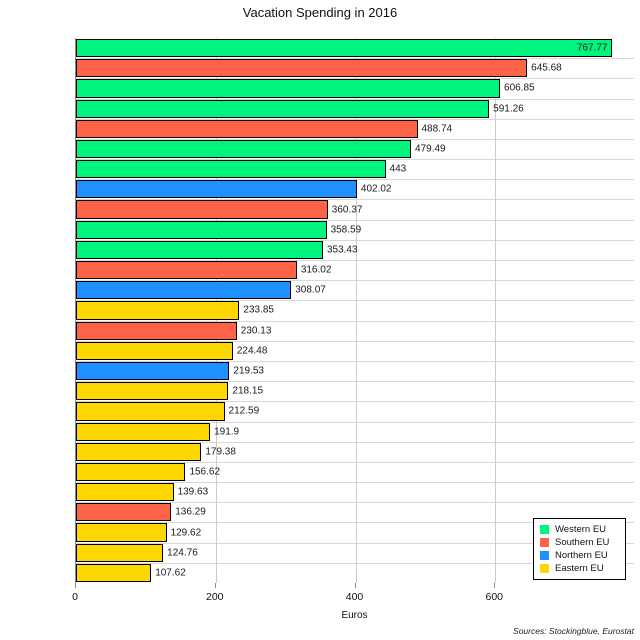 This screenshot has width=640, height=640. I want to click on bar-row: Spain230.13, so click(355, 331).